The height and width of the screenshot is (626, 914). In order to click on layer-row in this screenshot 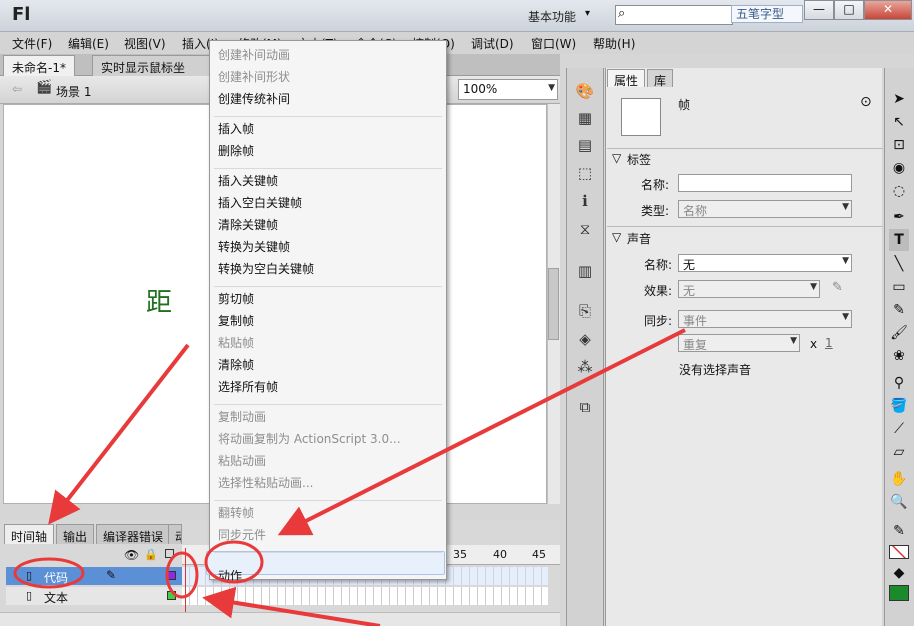, I will do `click(94, 596)`.